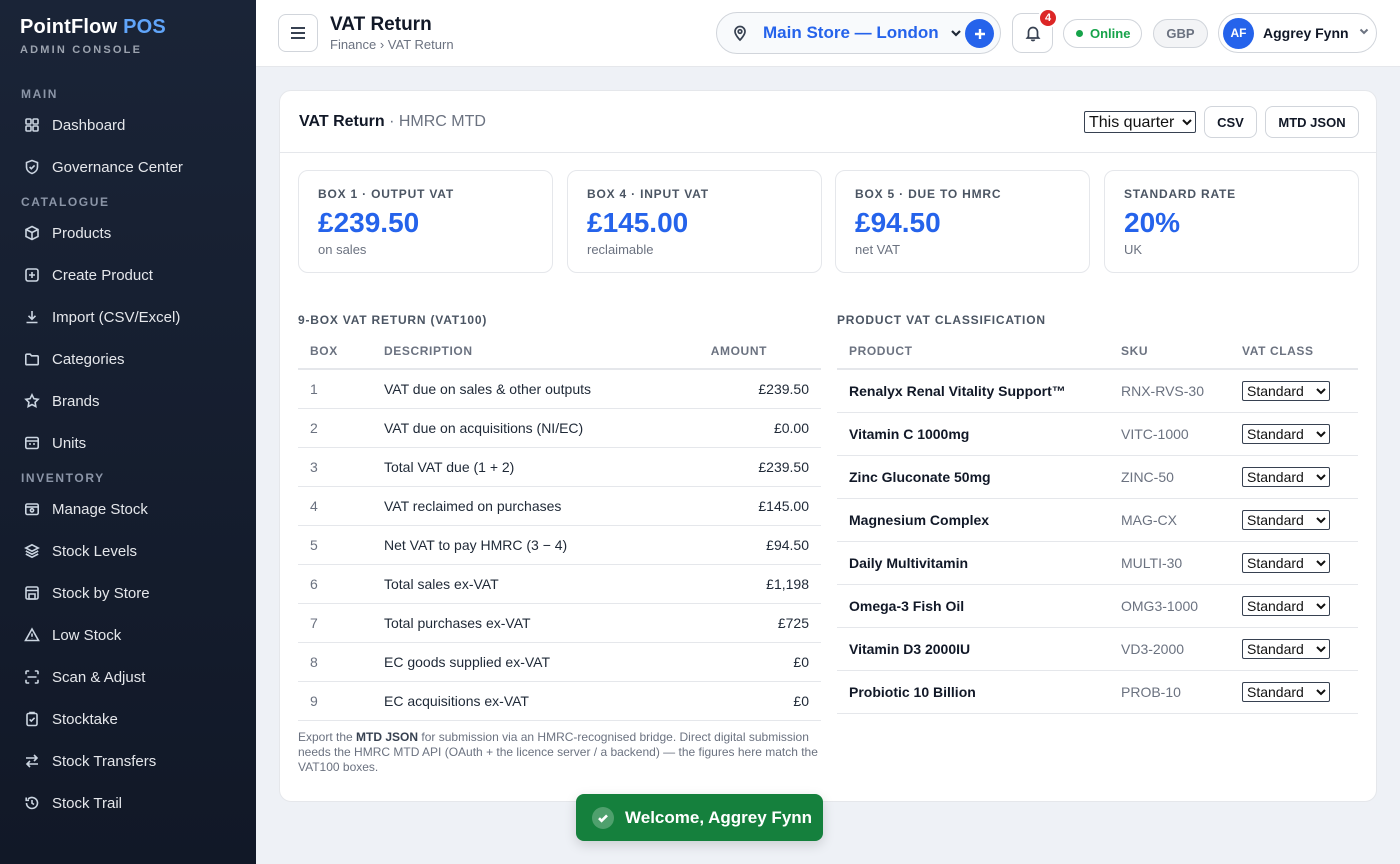 Image resolution: width=1400 pixels, height=864 pixels. What do you see at coordinates (425, 221) in the screenshot?
I see `stat-card: BOX 1 · OUTPUT VAT £239.50 on sales` at bounding box center [425, 221].